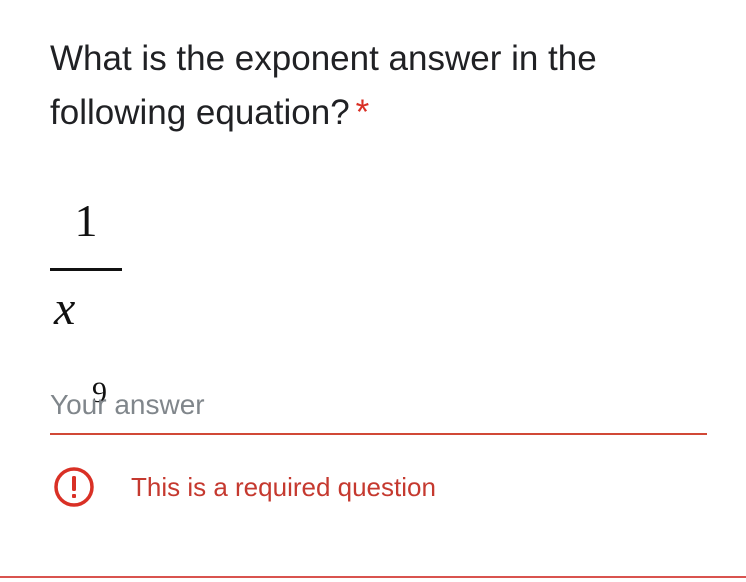 This screenshot has height=582, width=746. Describe the element at coordinates (74, 487) in the screenshot. I see `error-icon` at that location.